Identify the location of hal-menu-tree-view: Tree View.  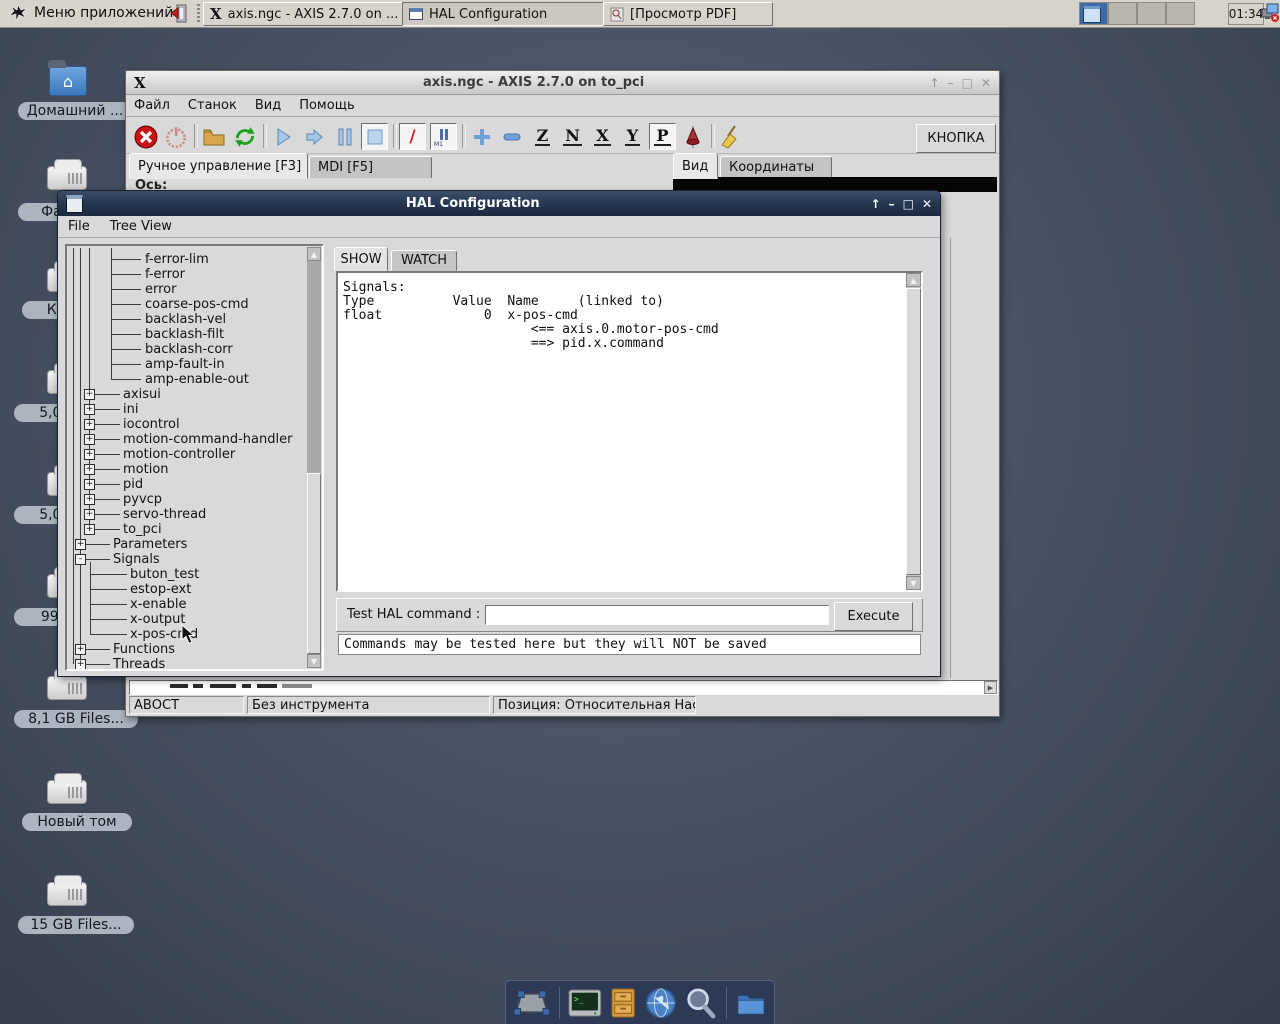
(141, 226).